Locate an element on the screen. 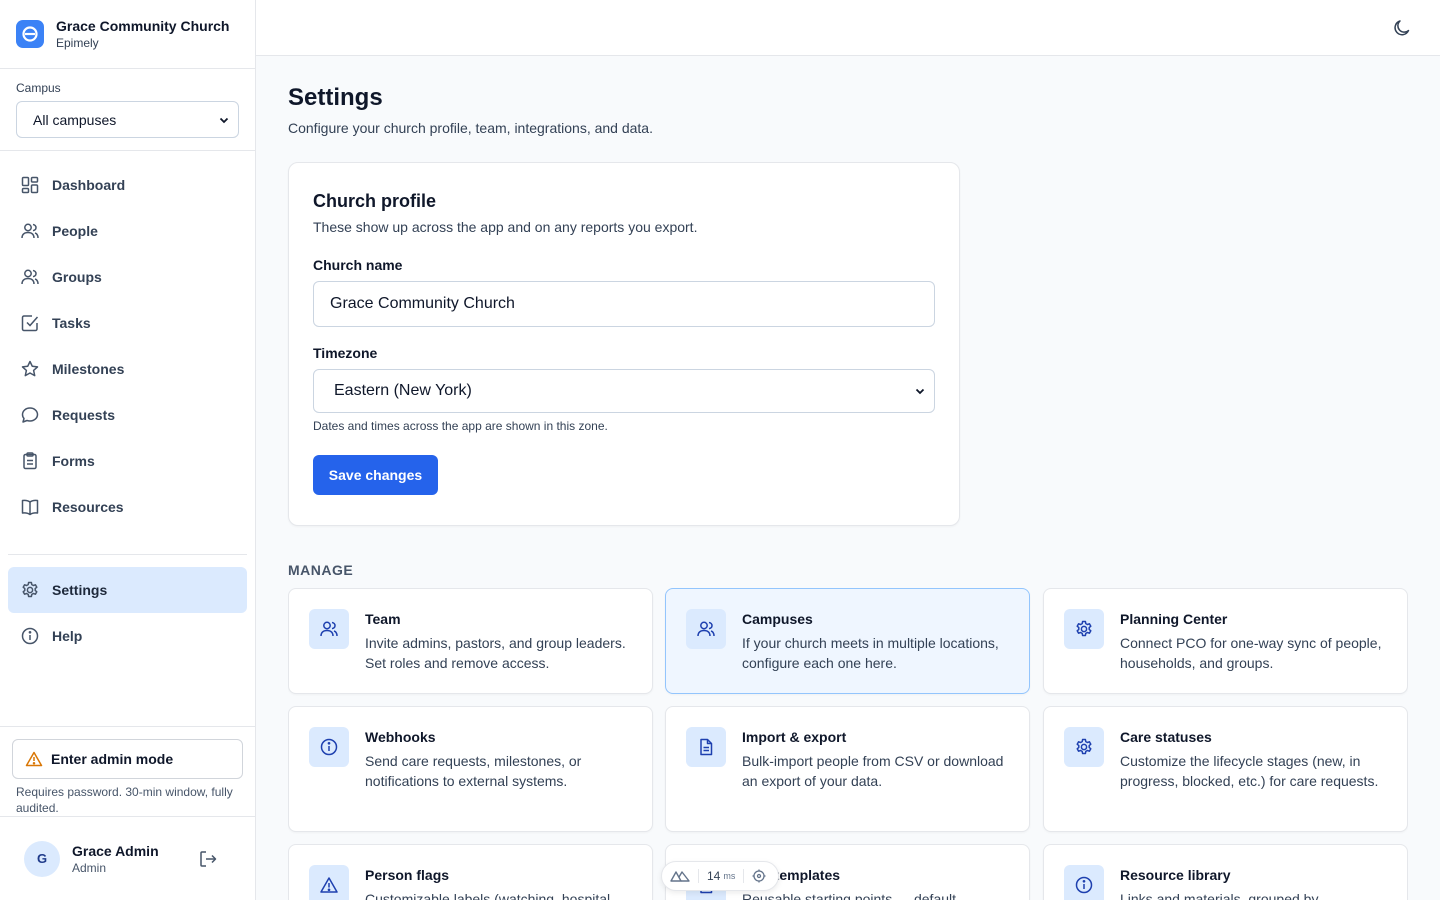 Image resolution: width=1440 pixels, height=900 pixels. dashboard-icon is located at coordinates (30, 185).